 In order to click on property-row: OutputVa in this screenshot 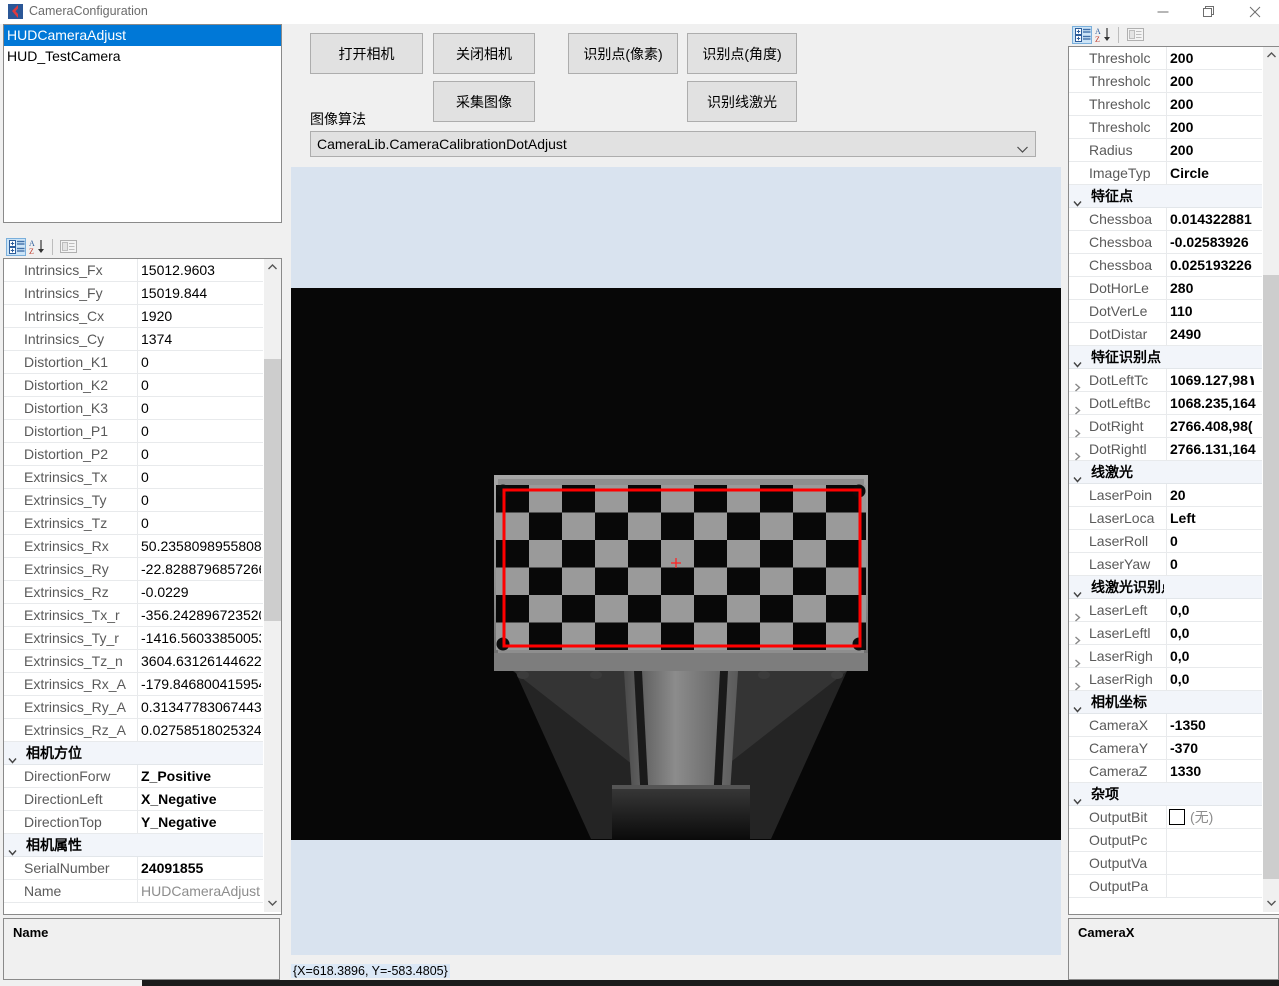, I will do `click(1165, 863)`.